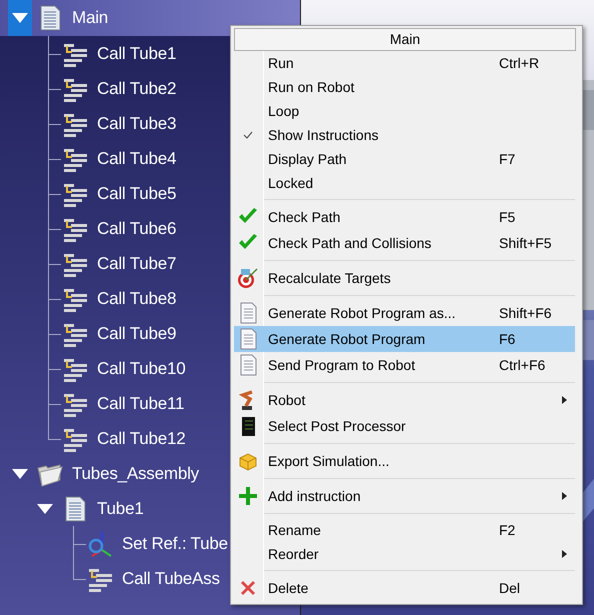 This screenshot has height=615, width=594. I want to click on tree-item: Tubes_Assembly, so click(135, 474).